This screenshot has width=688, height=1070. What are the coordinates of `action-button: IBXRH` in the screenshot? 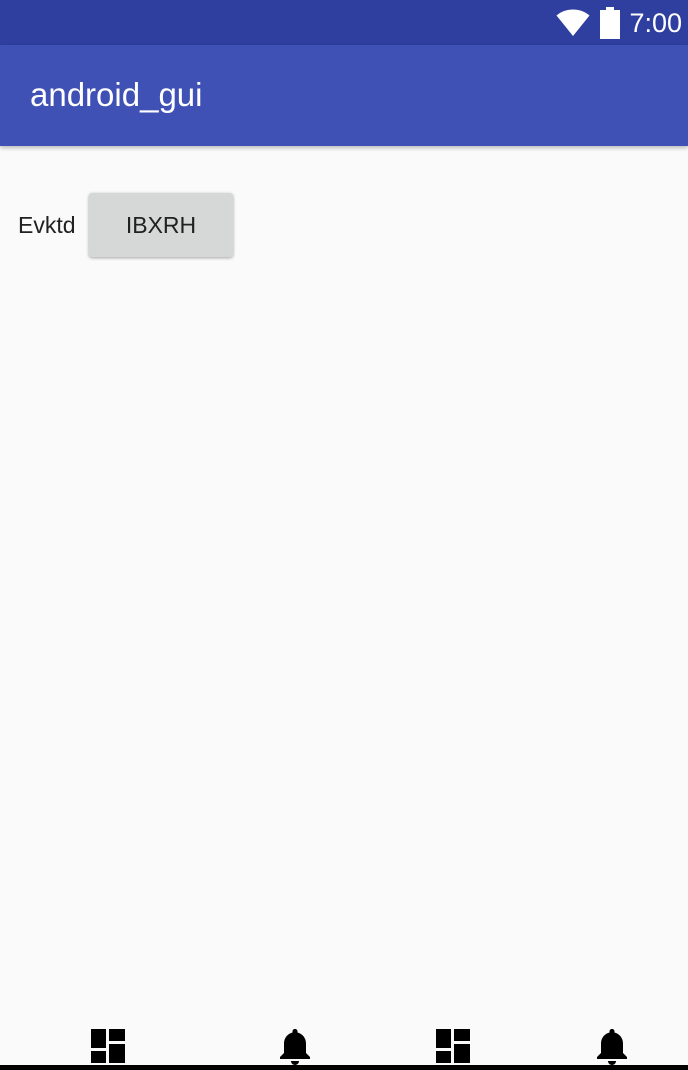 It's located at (161, 225).